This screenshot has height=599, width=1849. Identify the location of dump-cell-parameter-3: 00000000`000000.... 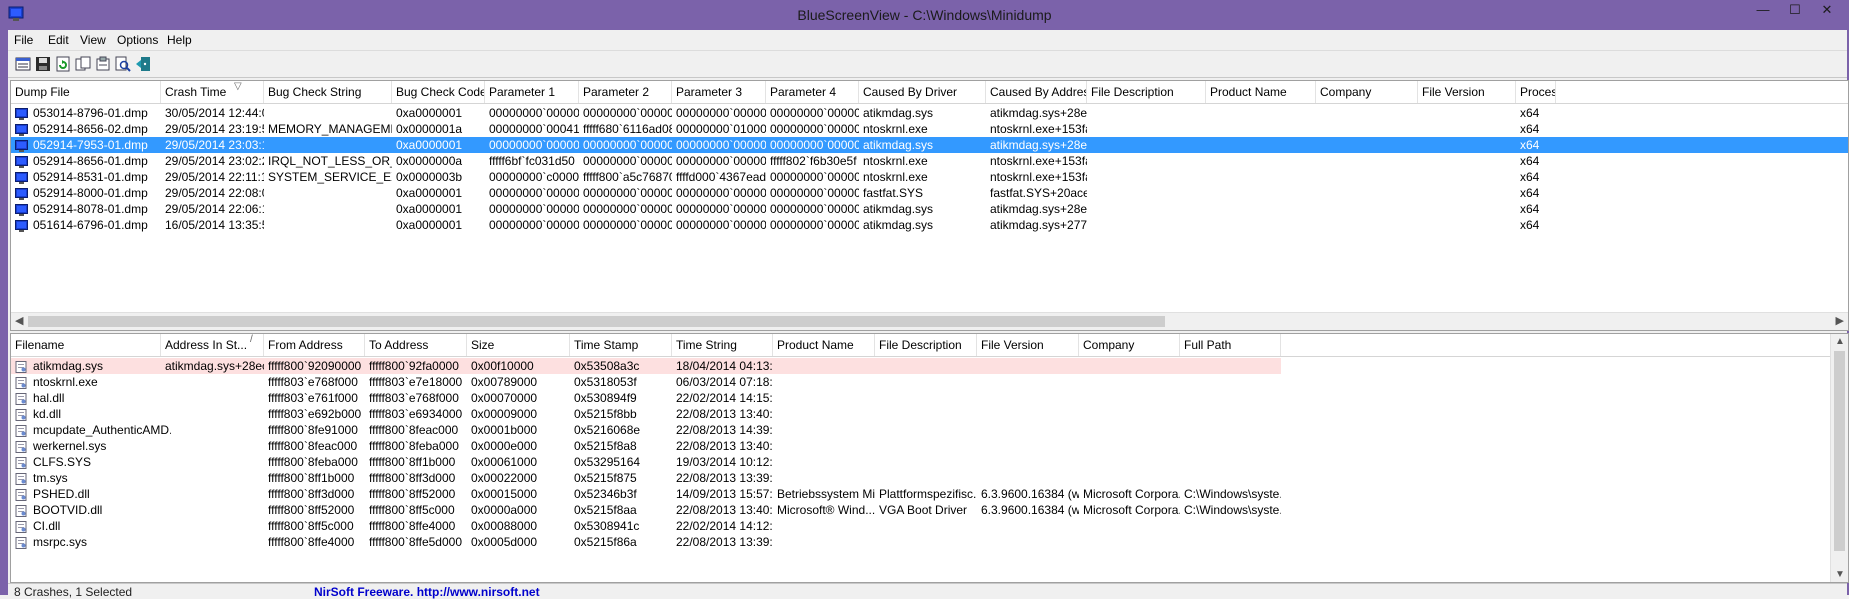
(721, 225).